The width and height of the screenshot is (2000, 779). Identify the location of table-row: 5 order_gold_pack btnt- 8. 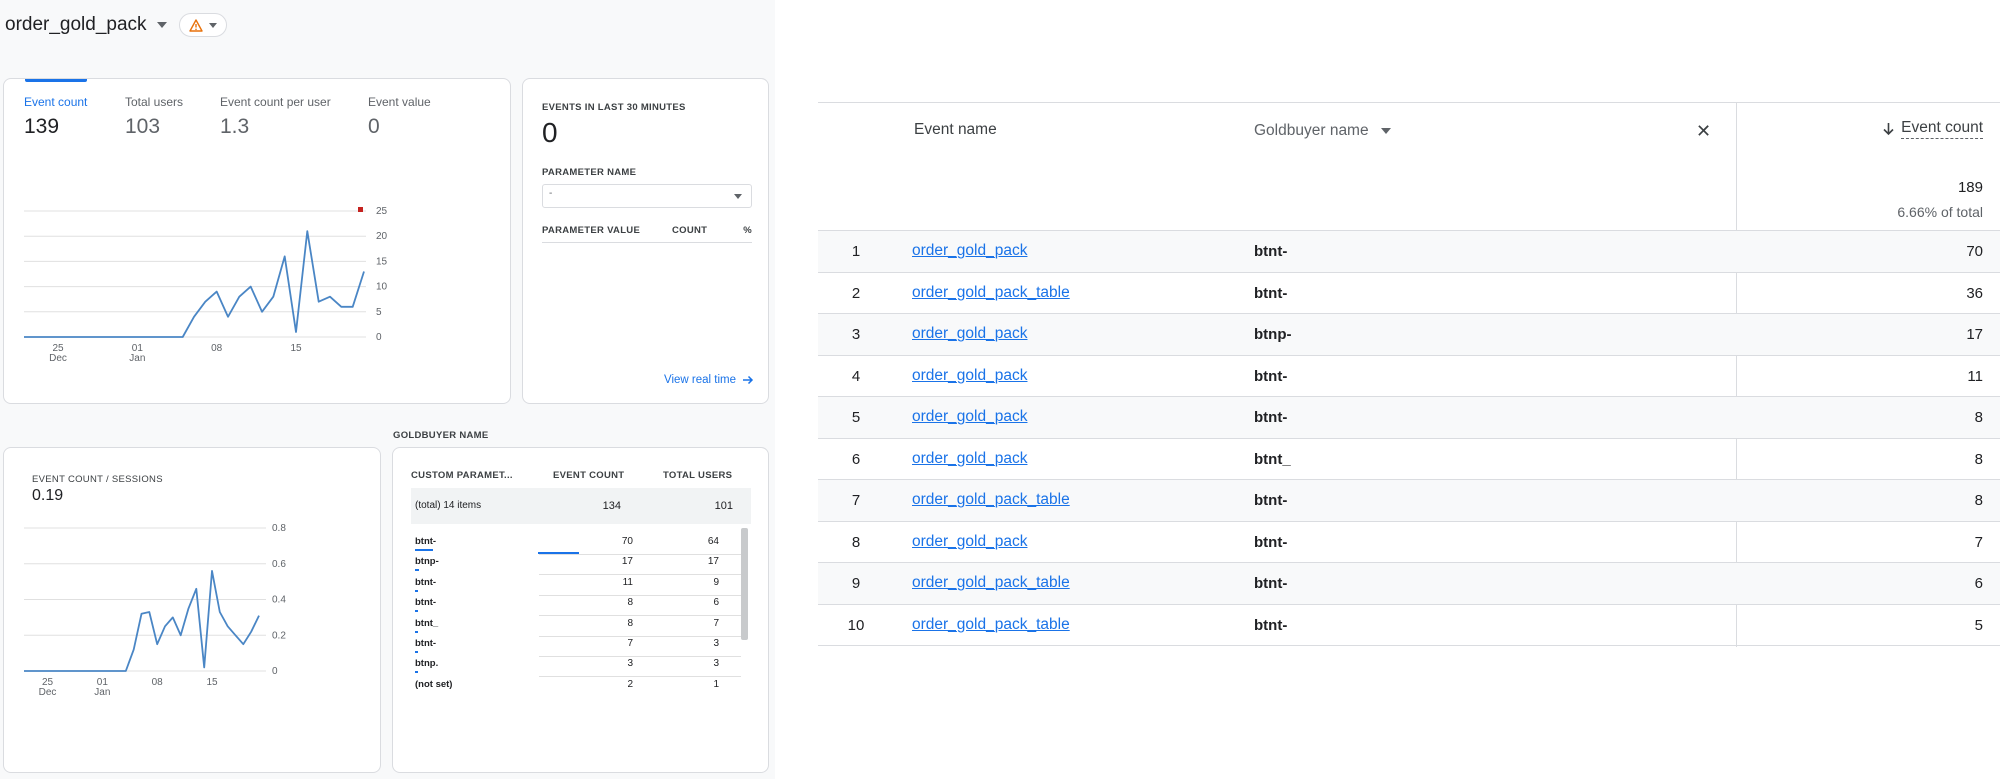
(1409, 418).